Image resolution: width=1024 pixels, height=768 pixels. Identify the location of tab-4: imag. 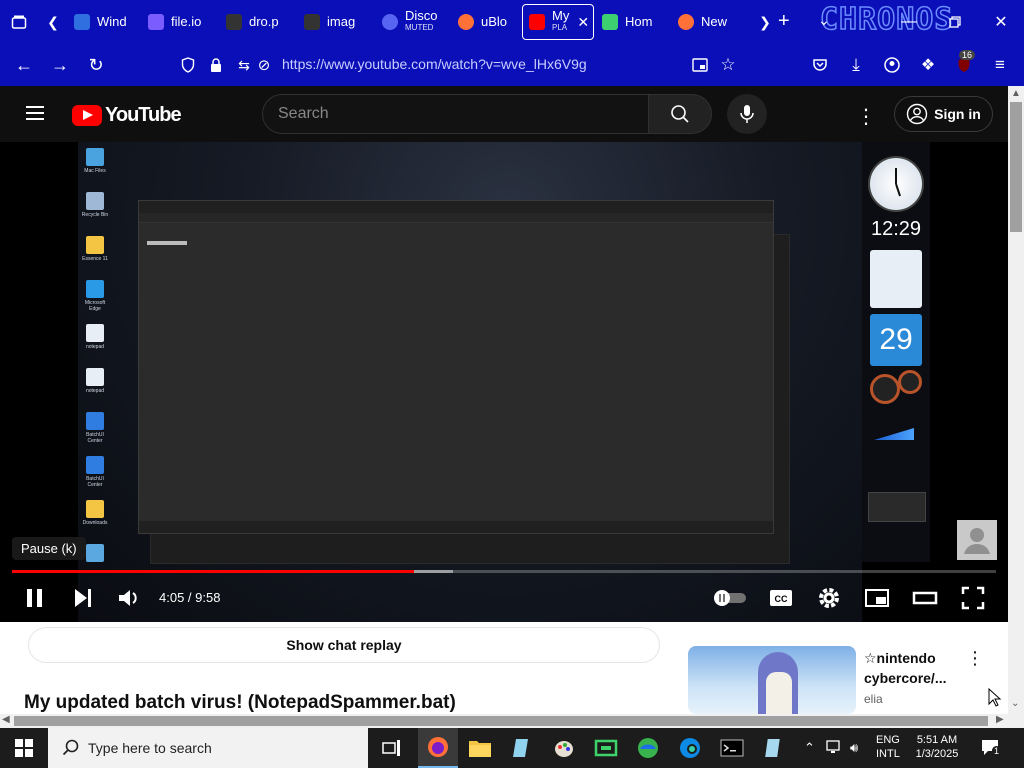
(336, 22).